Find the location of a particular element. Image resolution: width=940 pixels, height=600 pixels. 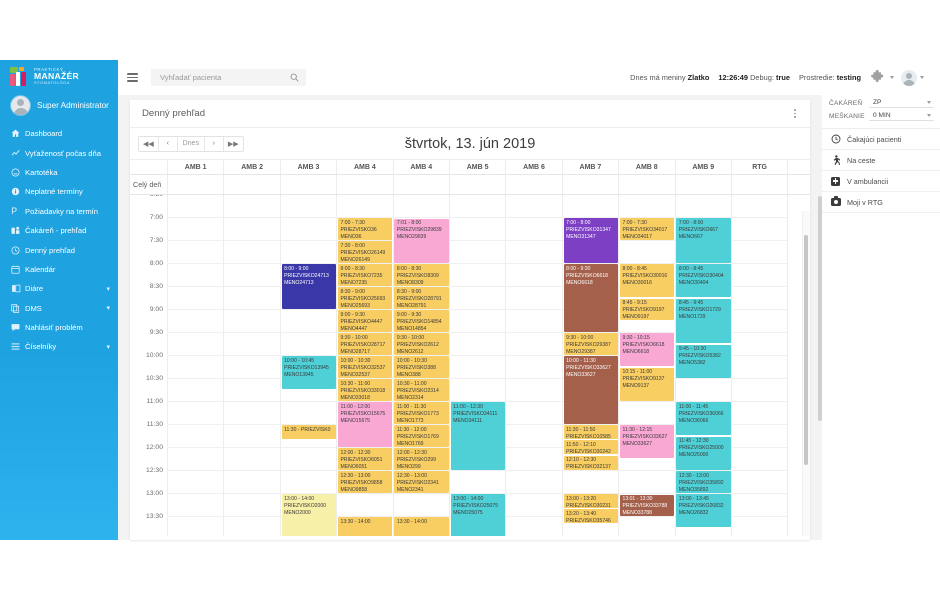

right-item-na-ceste: Na ceste is located at coordinates (881, 160).